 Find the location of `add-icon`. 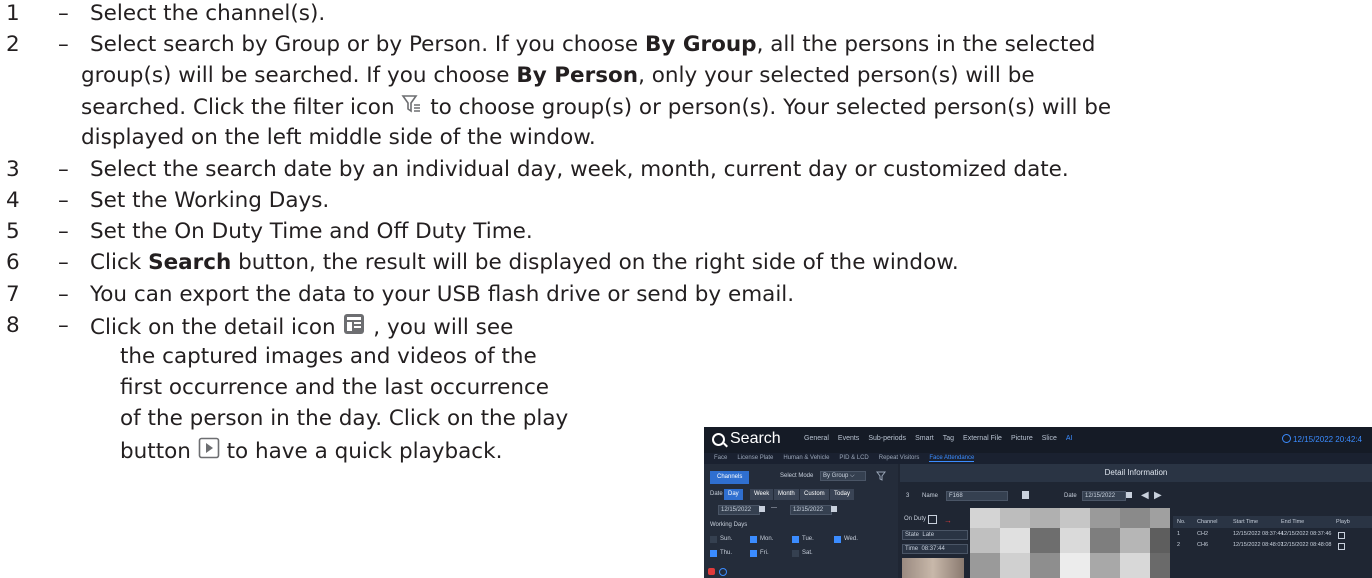

add-icon is located at coordinates (723, 572).